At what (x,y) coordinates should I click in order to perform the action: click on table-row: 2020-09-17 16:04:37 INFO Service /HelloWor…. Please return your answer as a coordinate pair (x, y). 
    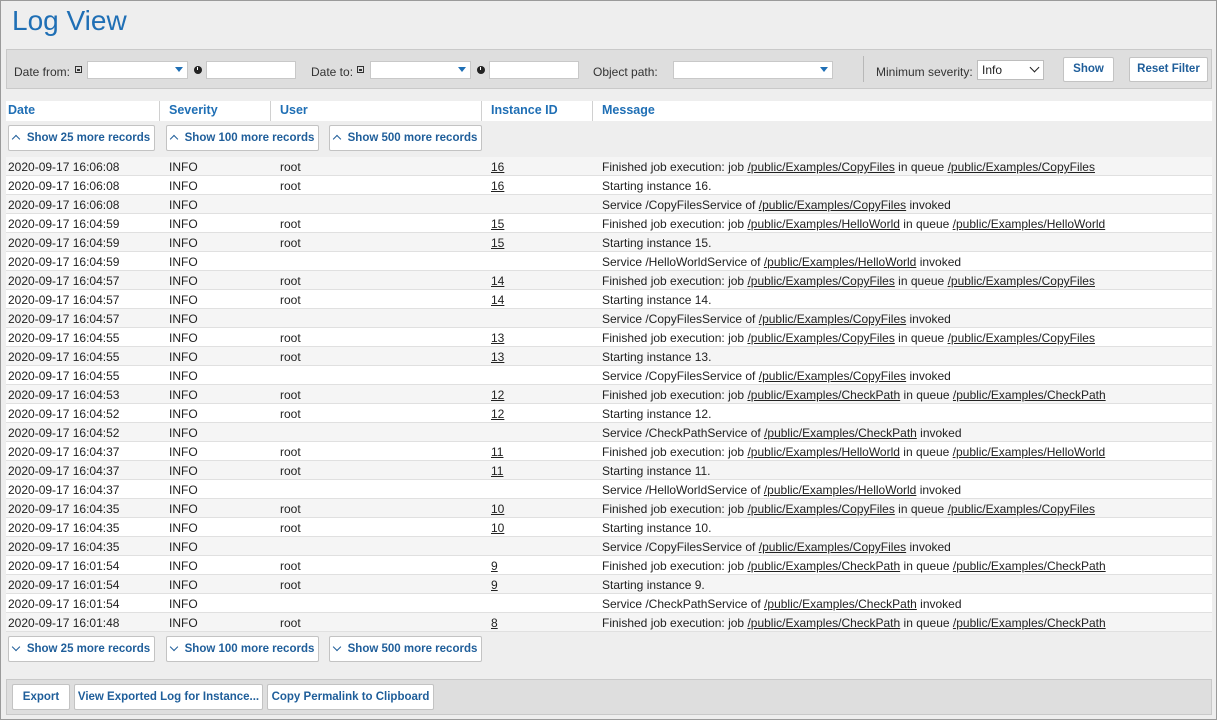
    Looking at the image, I should click on (609, 489).